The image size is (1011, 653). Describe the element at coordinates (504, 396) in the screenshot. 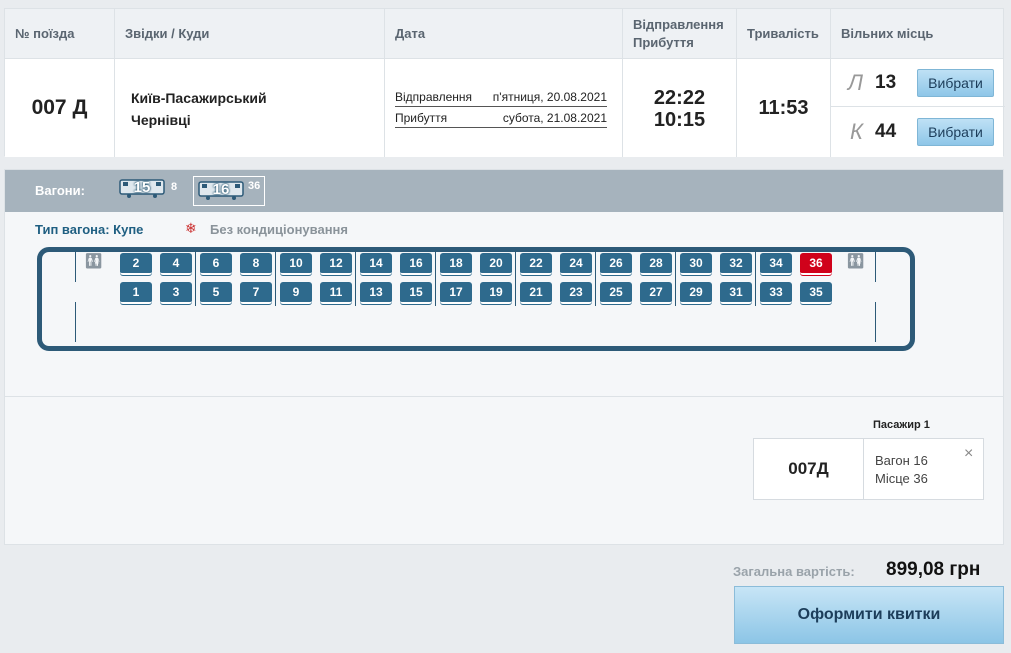

I see `separator` at that location.